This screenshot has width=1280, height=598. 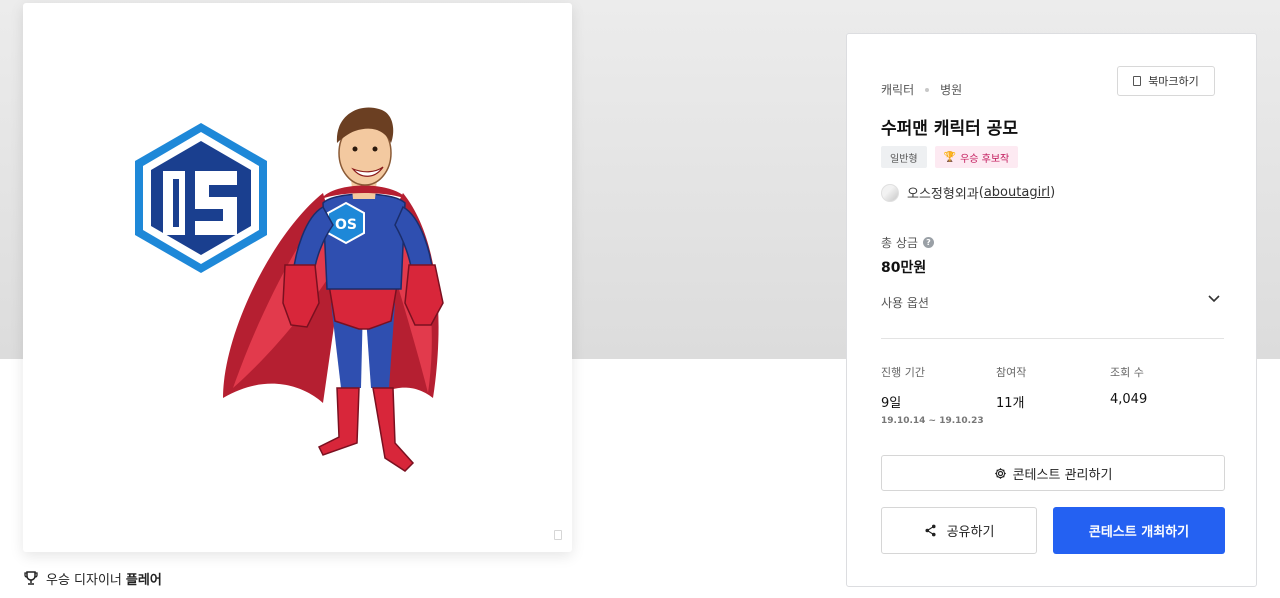 I want to click on period-value: 9일, so click(x=891, y=403).